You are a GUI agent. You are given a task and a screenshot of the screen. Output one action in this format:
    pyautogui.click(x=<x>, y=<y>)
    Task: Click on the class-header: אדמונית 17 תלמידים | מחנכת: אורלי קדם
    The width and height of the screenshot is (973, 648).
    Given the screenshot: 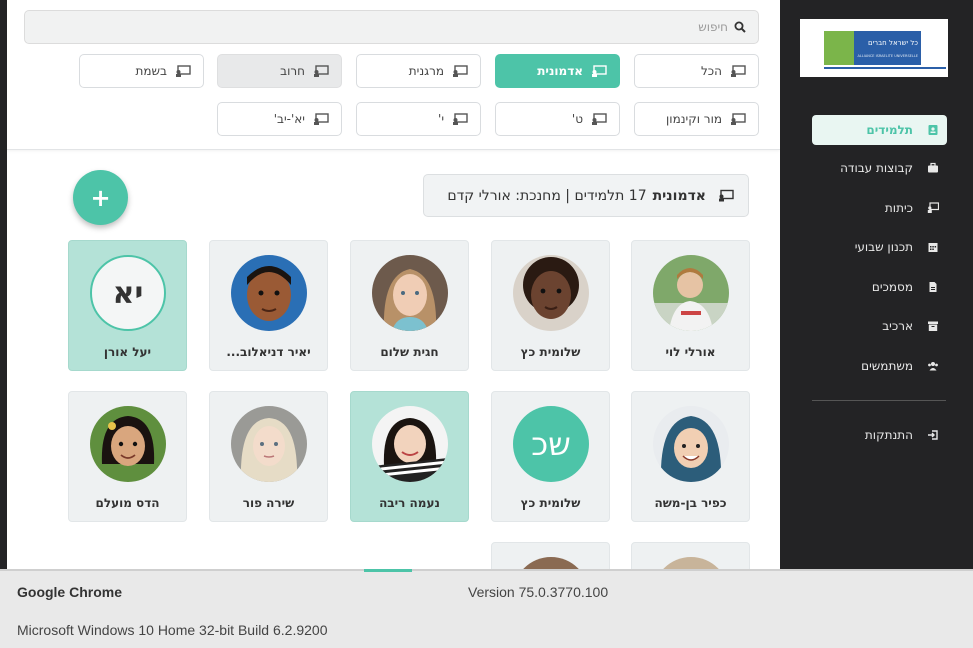 What is the action you would take?
    pyautogui.click(x=586, y=195)
    